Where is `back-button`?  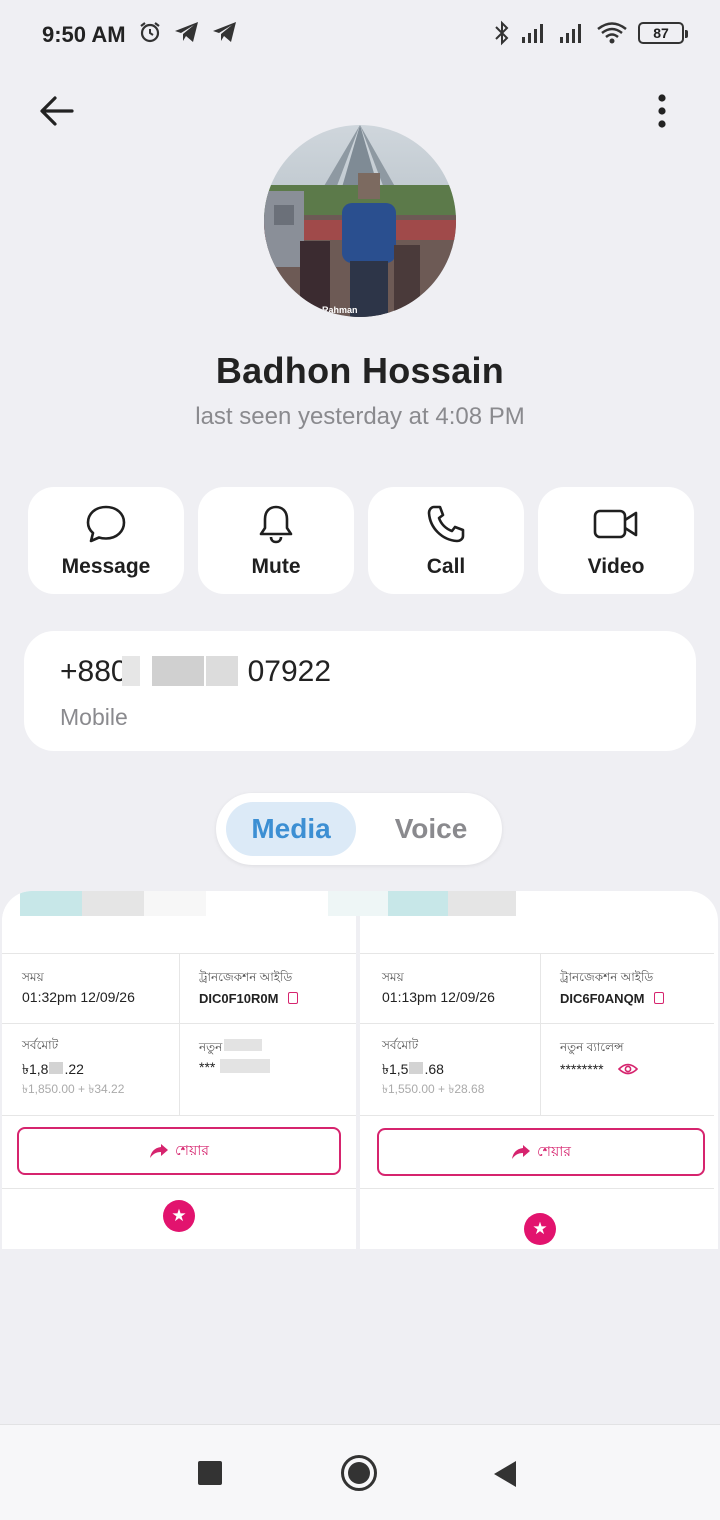 back-button is located at coordinates (56, 111).